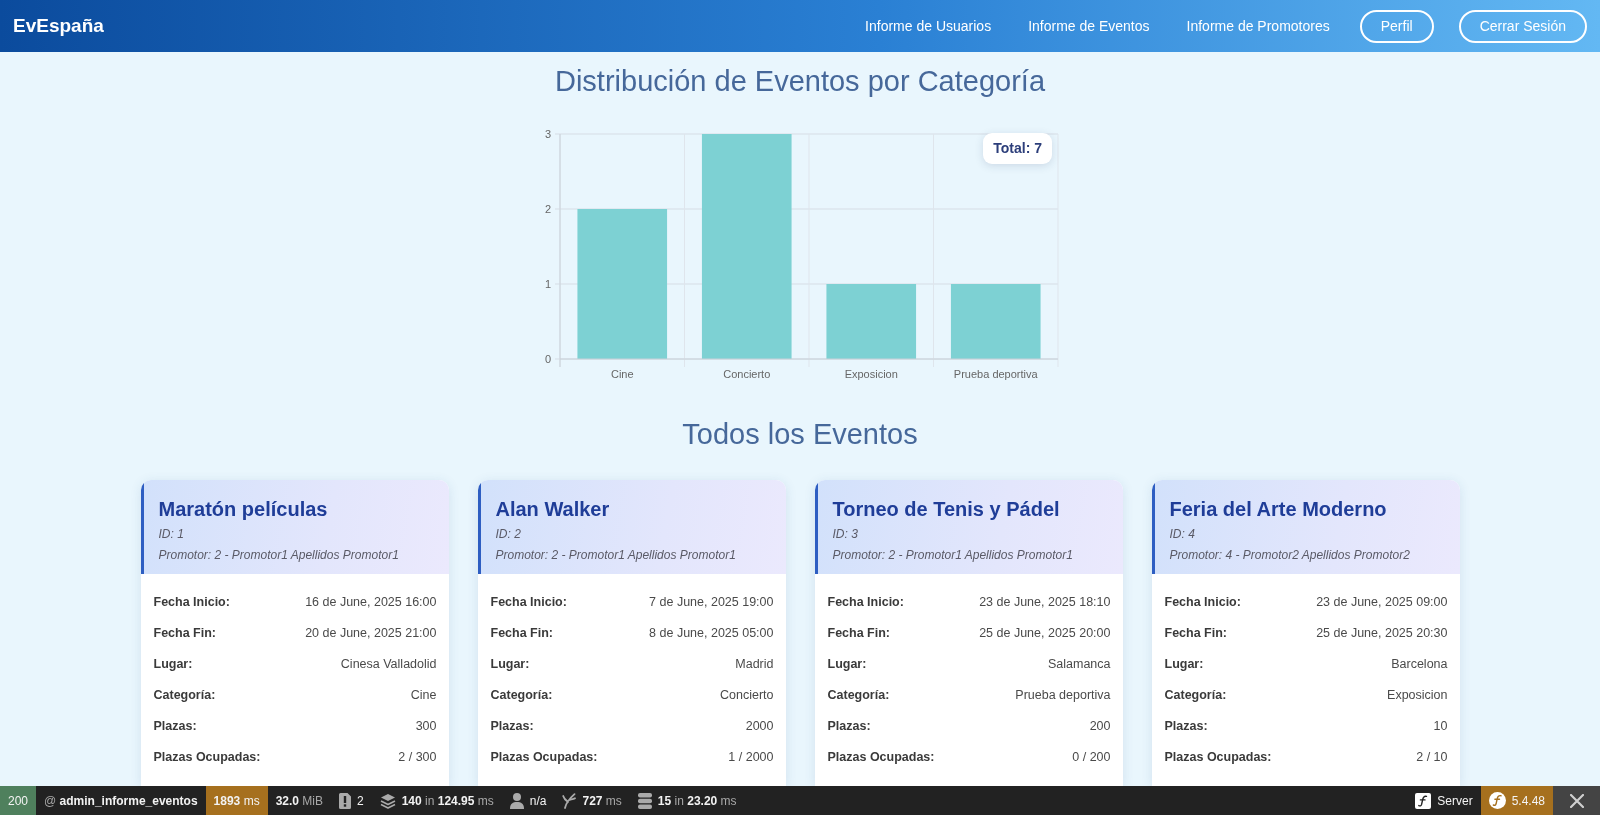 The height and width of the screenshot is (815, 1600). I want to click on field-value: 10, so click(1440, 725).